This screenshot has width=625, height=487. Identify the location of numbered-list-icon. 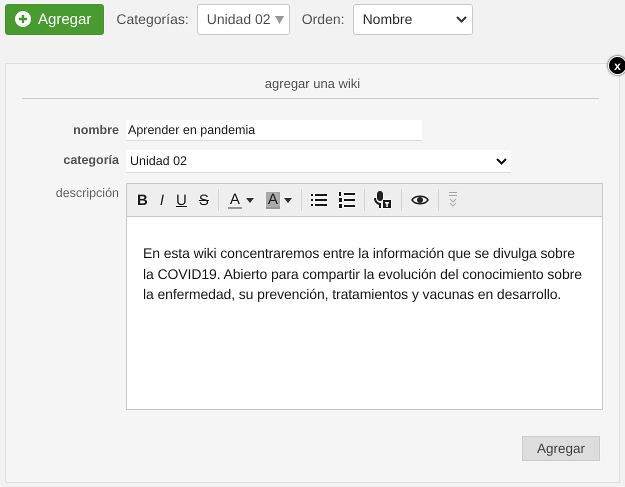
(346, 200).